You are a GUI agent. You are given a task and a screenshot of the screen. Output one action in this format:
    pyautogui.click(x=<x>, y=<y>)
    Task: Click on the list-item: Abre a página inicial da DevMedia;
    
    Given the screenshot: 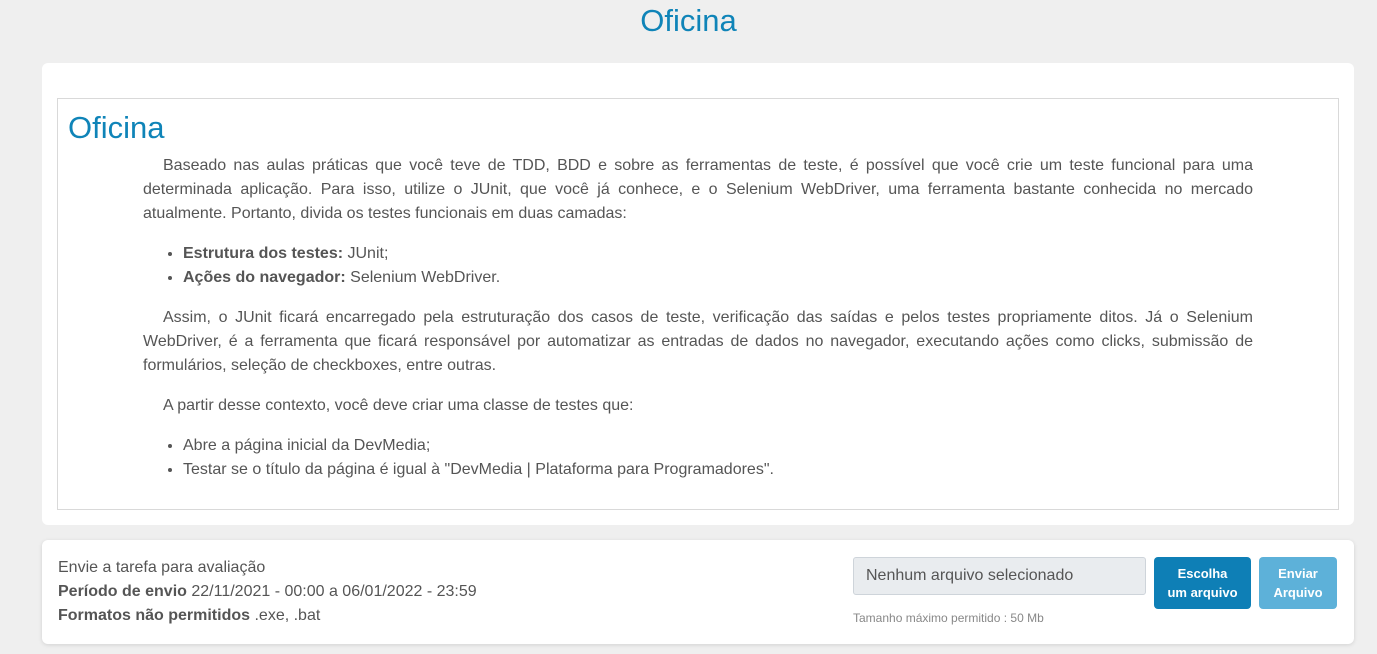 What is the action you would take?
    pyautogui.click(x=718, y=446)
    